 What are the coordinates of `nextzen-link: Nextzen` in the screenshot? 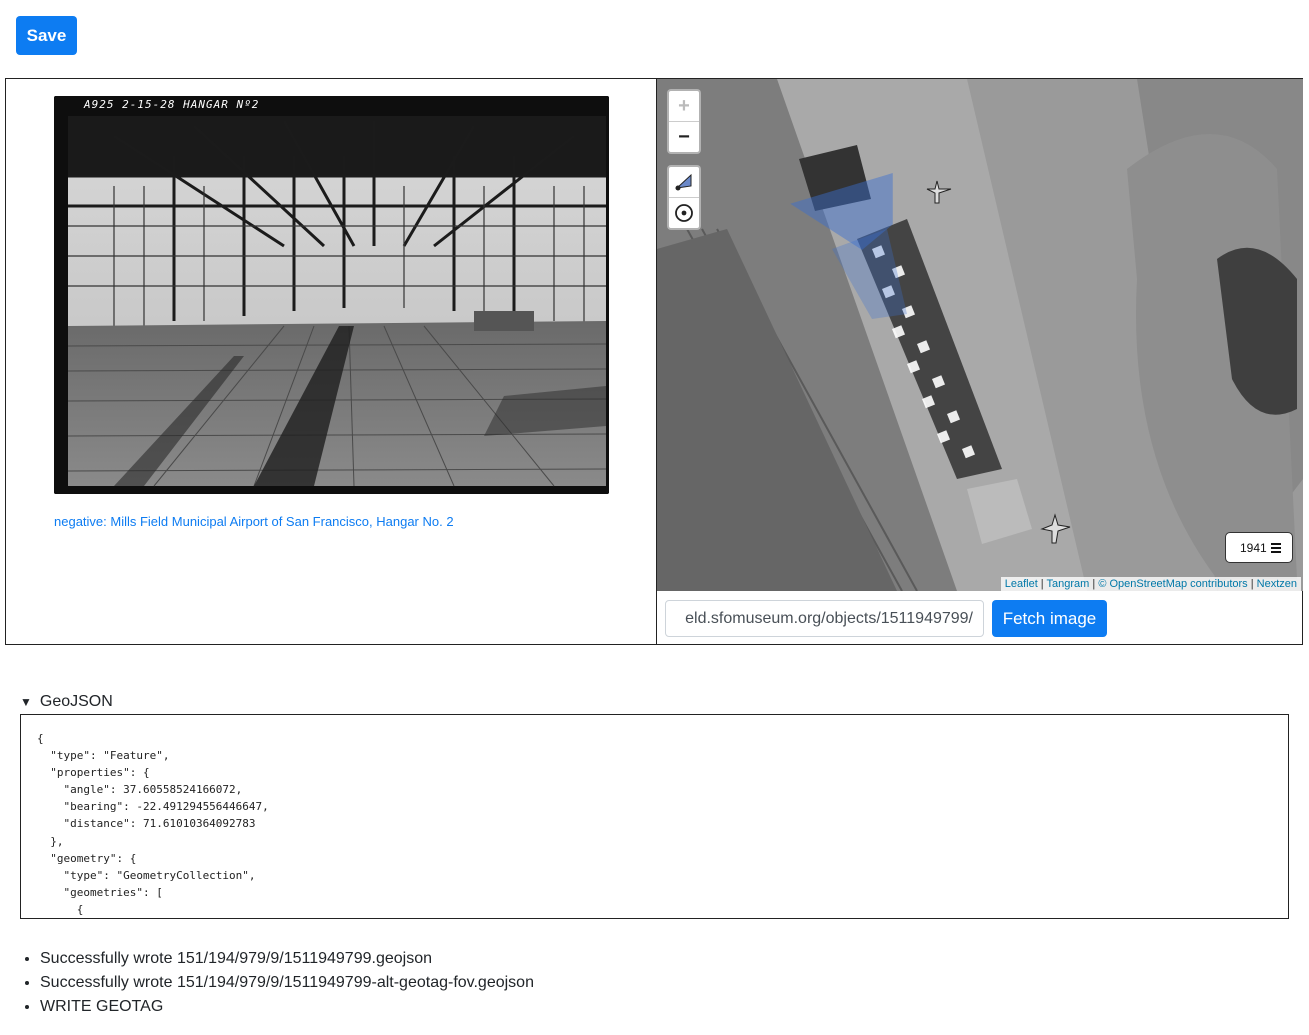 It's located at (1277, 584).